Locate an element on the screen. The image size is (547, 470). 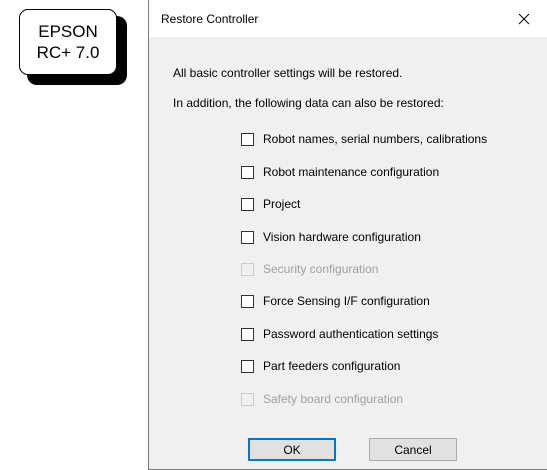
option-project: Project is located at coordinates (270, 204).